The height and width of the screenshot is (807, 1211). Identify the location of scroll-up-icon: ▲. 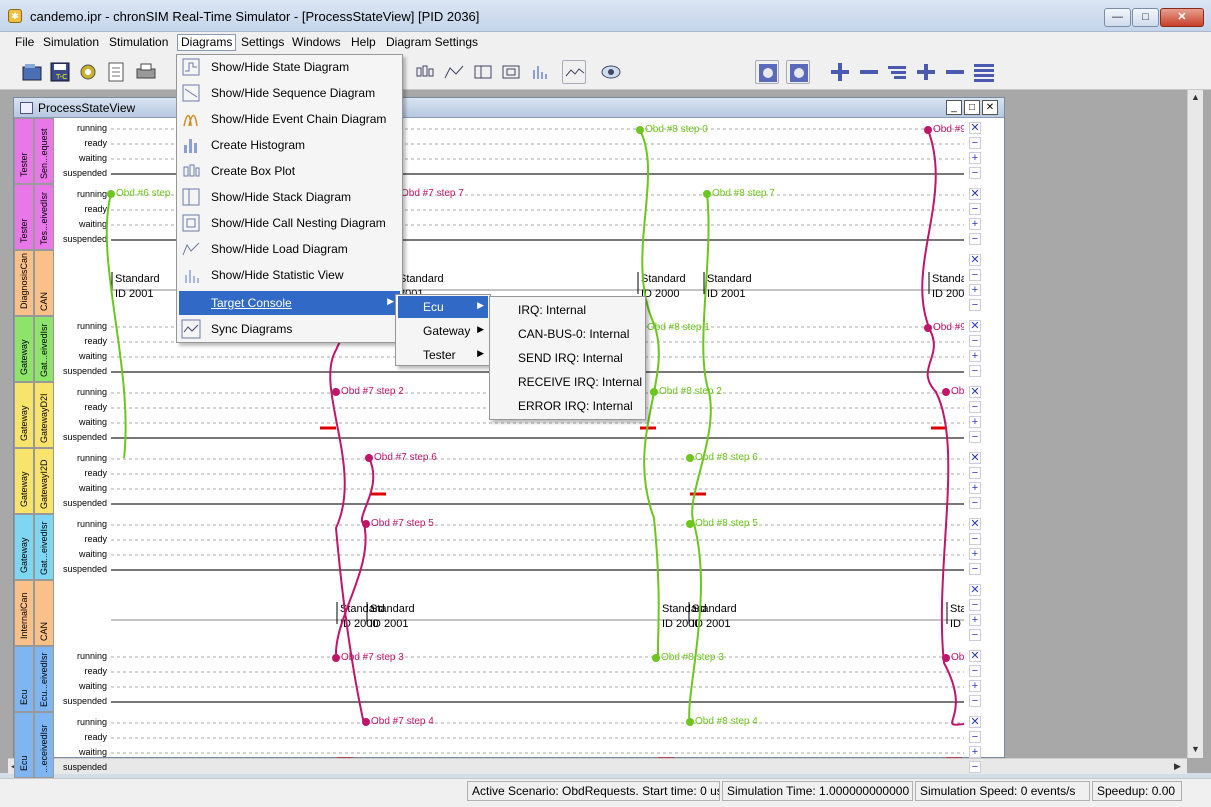
(1195, 97).